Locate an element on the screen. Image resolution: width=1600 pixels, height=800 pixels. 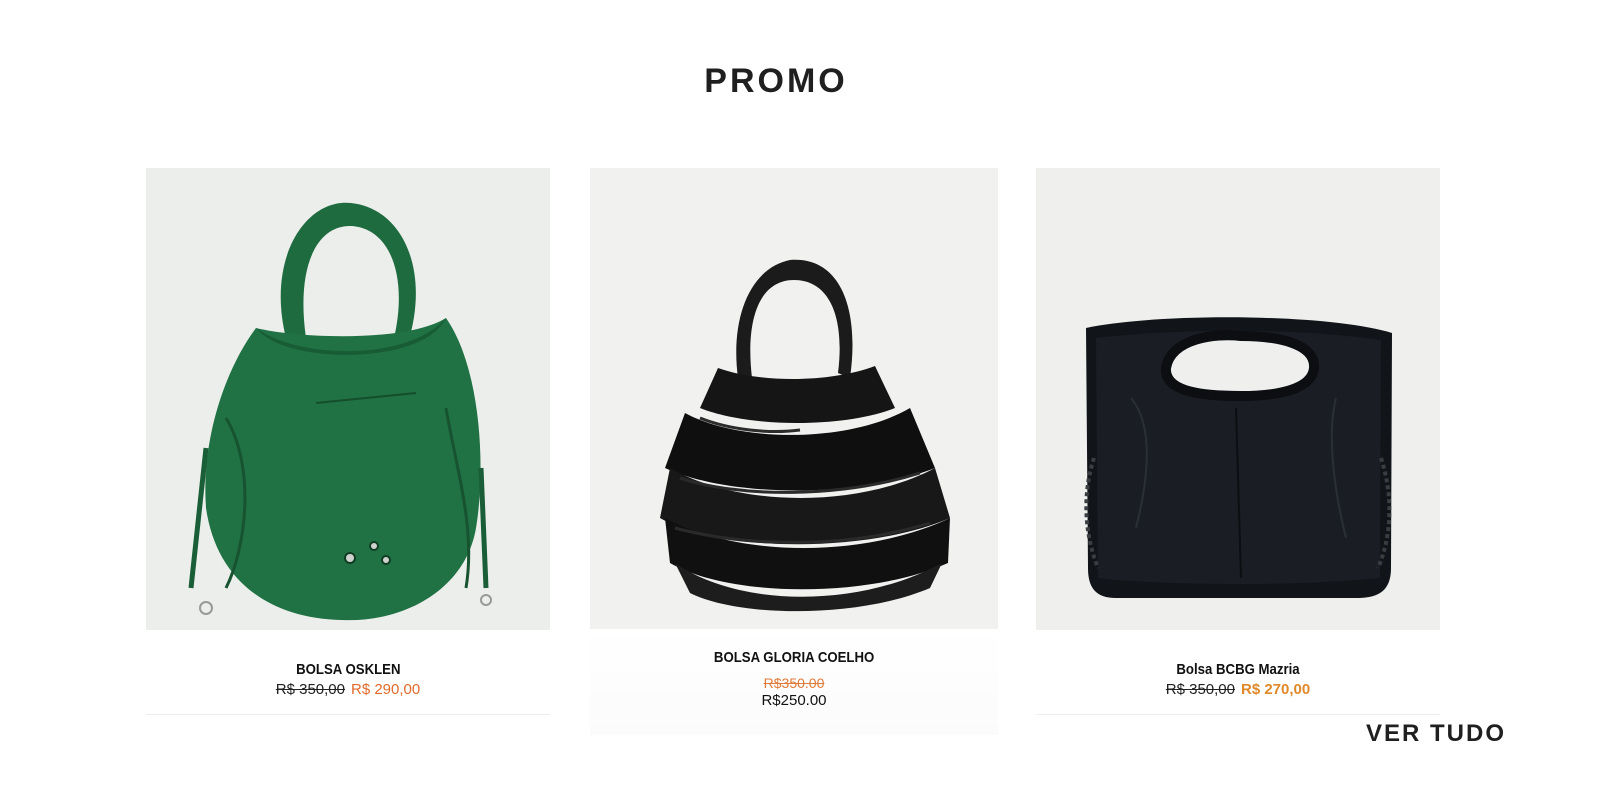
product-name: BOLSA OSKLEN is located at coordinates (348, 669).